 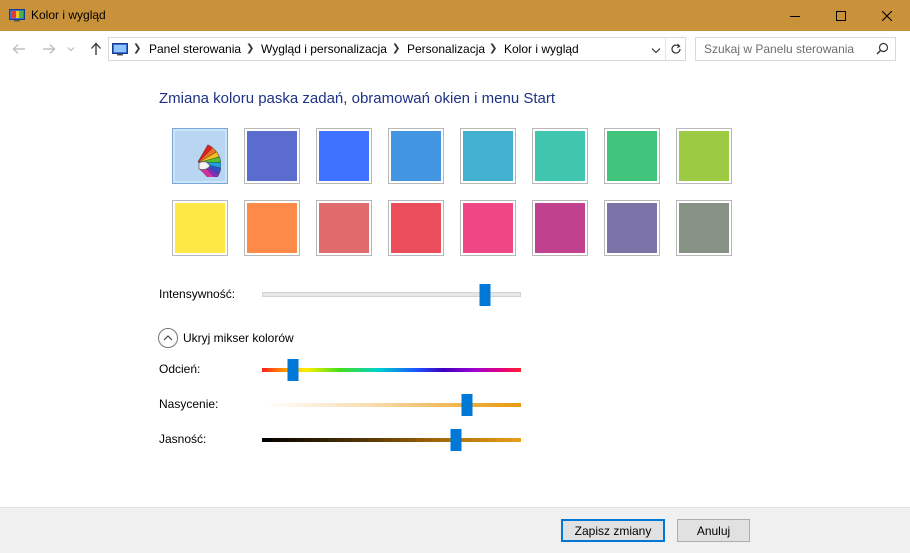 What do you see at coordinates (183, 439) in the screenshot?
I see `lightness-label: Jasność:` at bounding box center [183, 439].